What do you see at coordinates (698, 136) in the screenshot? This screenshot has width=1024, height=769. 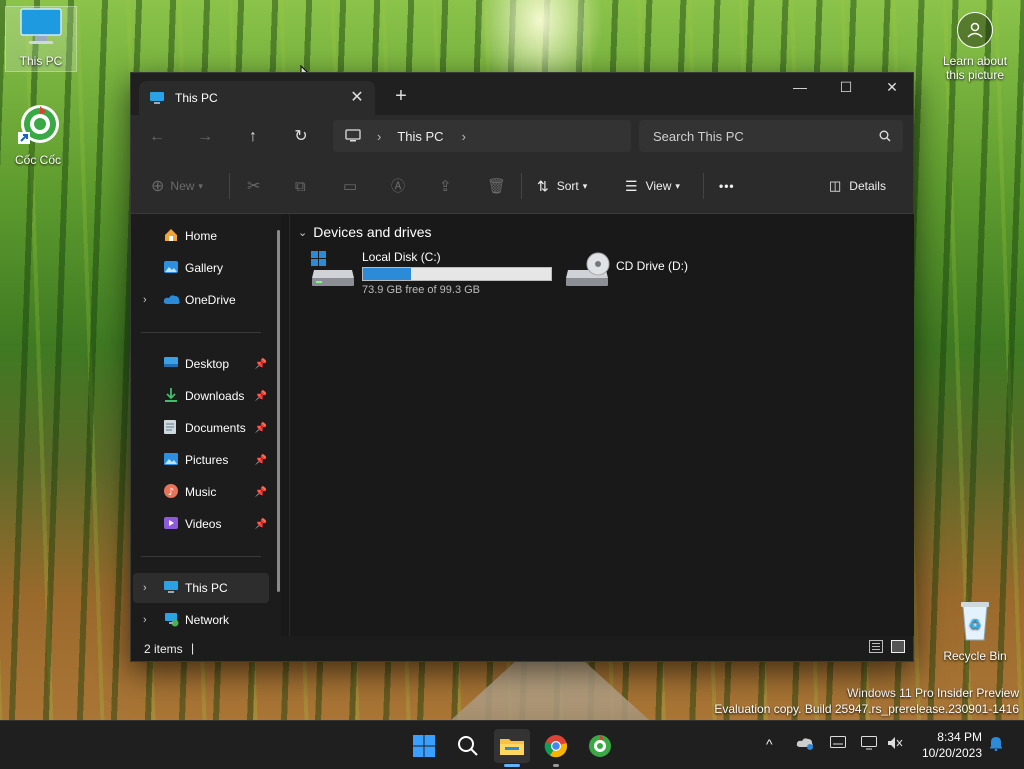 I see `search-input: Search This PC` at bounding box center [698, 136].